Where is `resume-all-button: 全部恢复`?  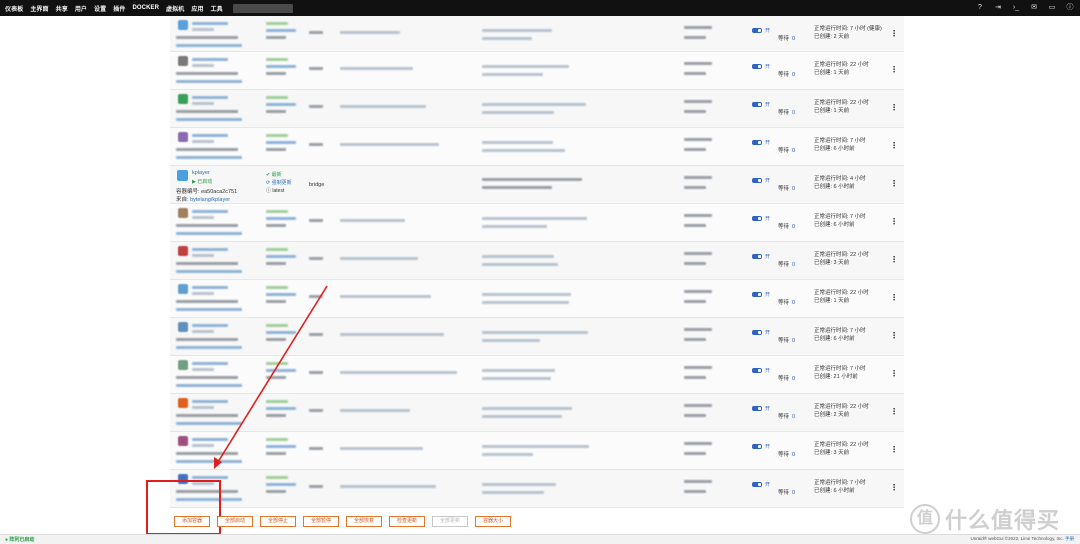
resume-all-button: 全部恢复 is located at coordinates (364, 521).